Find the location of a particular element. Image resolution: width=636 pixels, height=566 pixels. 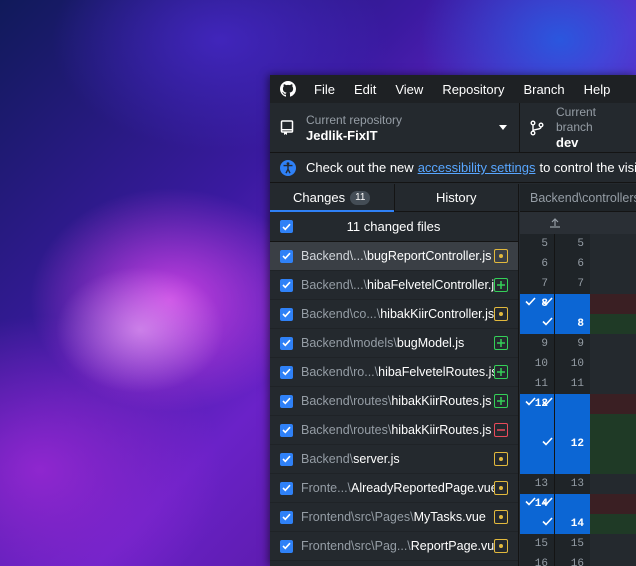

old-line-number: 15 is located at coordinates (537, 544).